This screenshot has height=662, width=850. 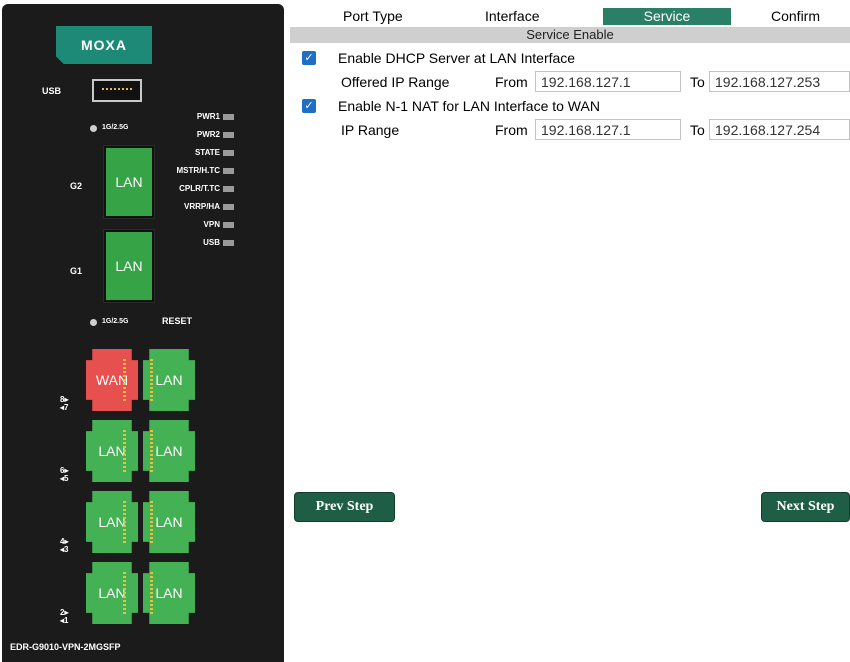 I want to click on sfp-port-g1: LAN, so click(x=129, y=266).